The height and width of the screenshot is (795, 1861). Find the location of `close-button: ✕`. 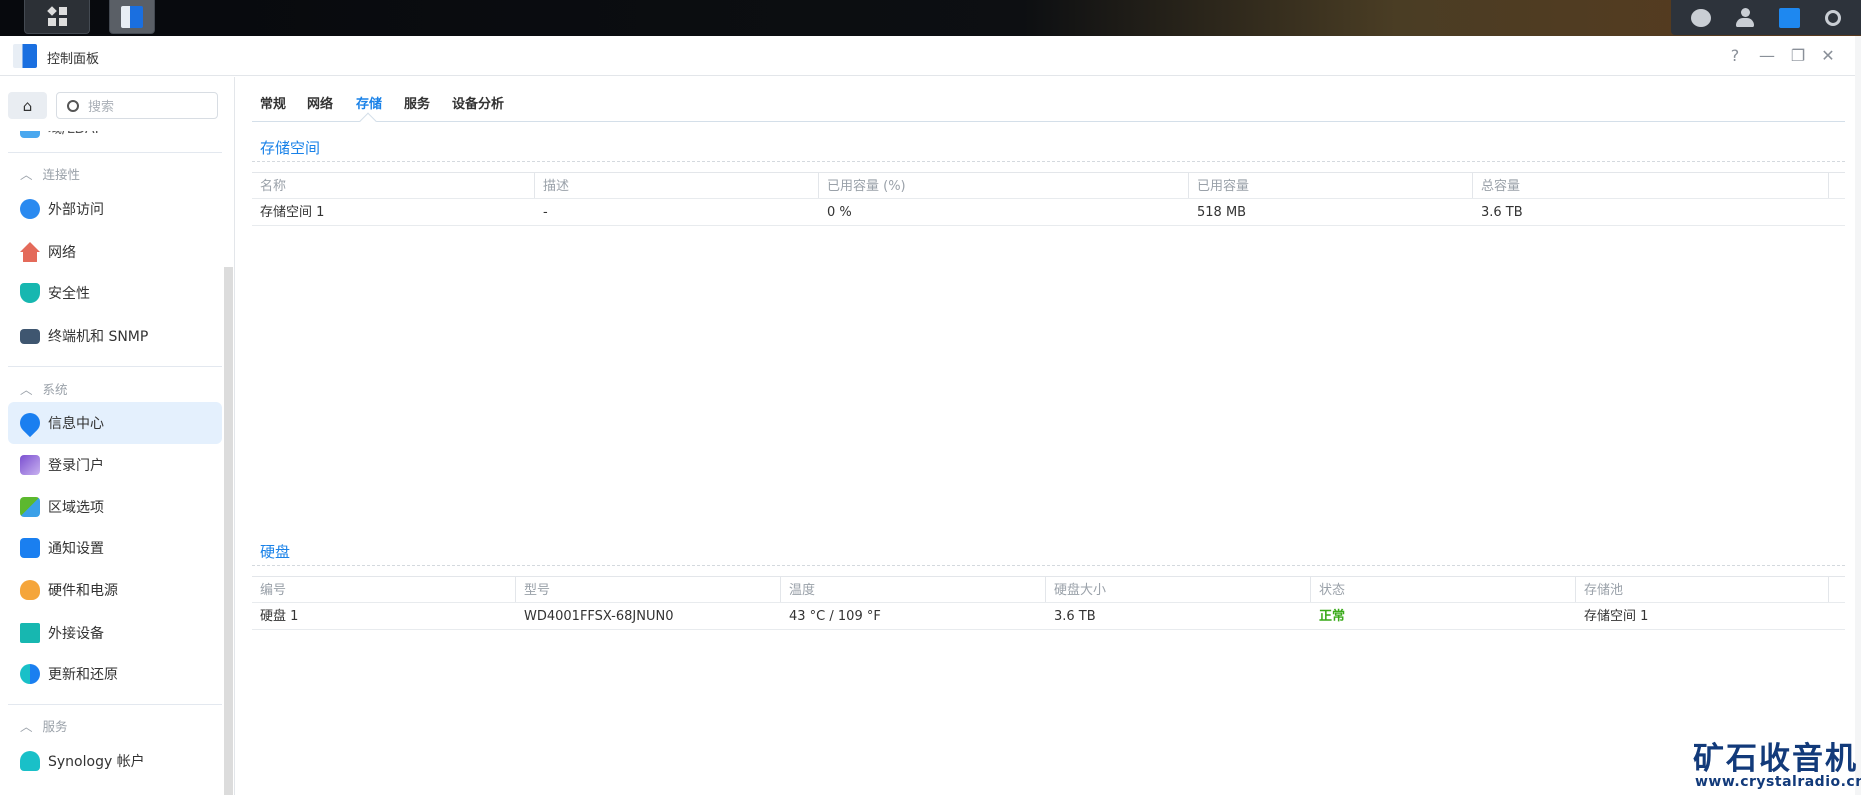

close-button: ✕ is located at coordinates (1828, 56).